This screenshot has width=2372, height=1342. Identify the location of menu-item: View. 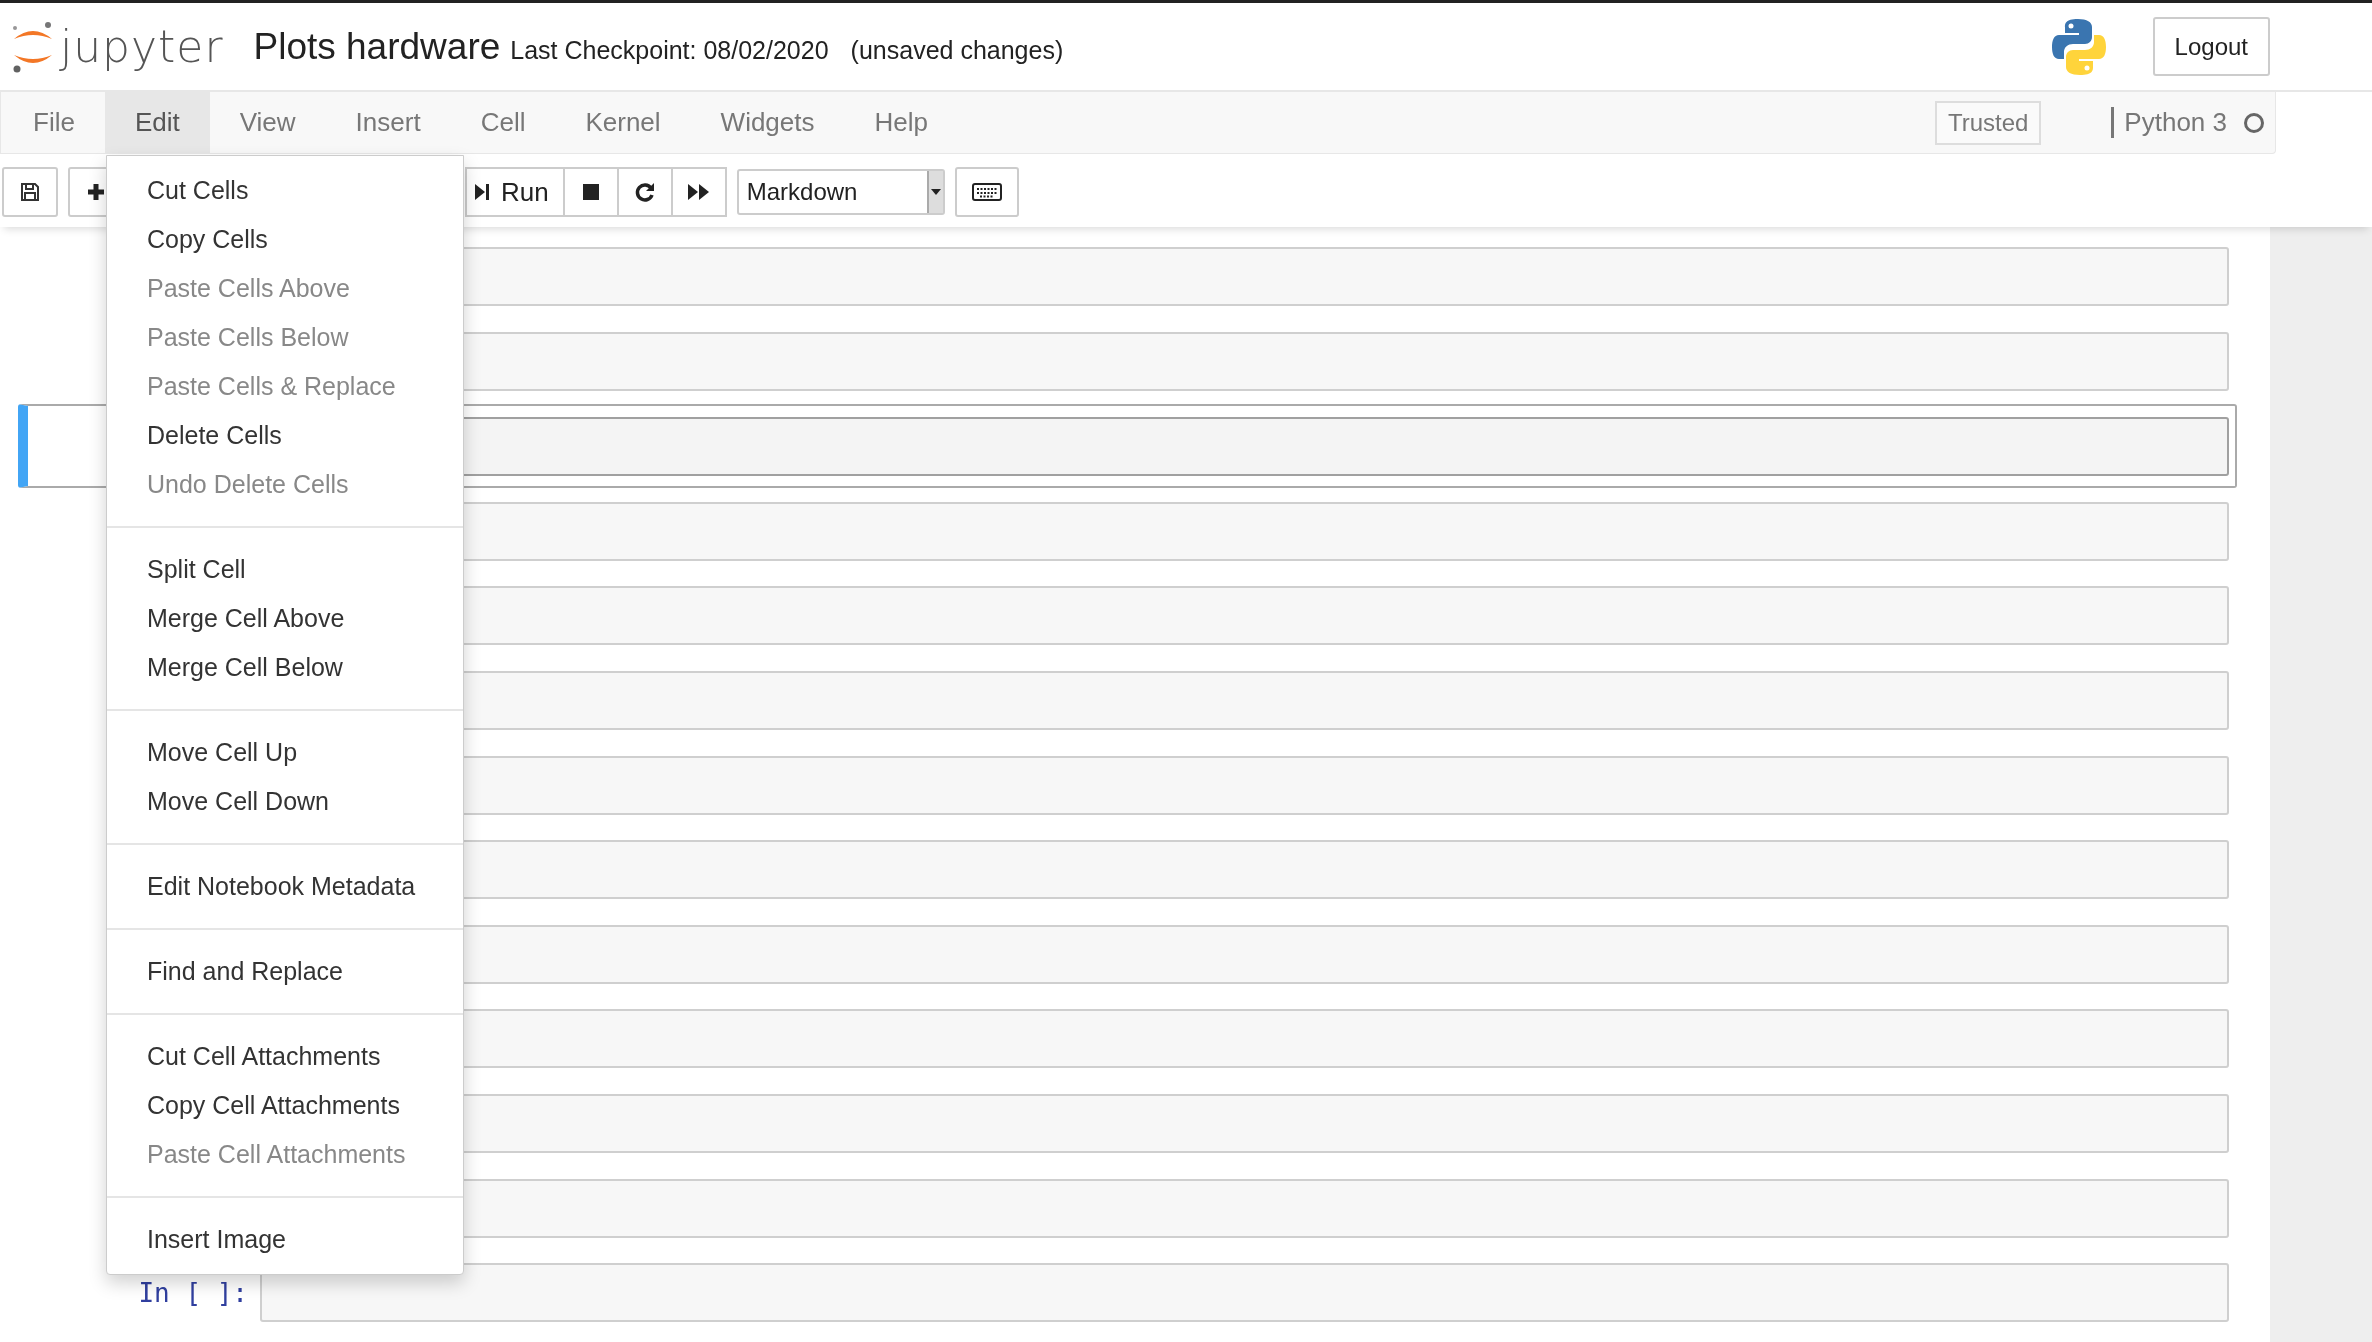
(267, 122).